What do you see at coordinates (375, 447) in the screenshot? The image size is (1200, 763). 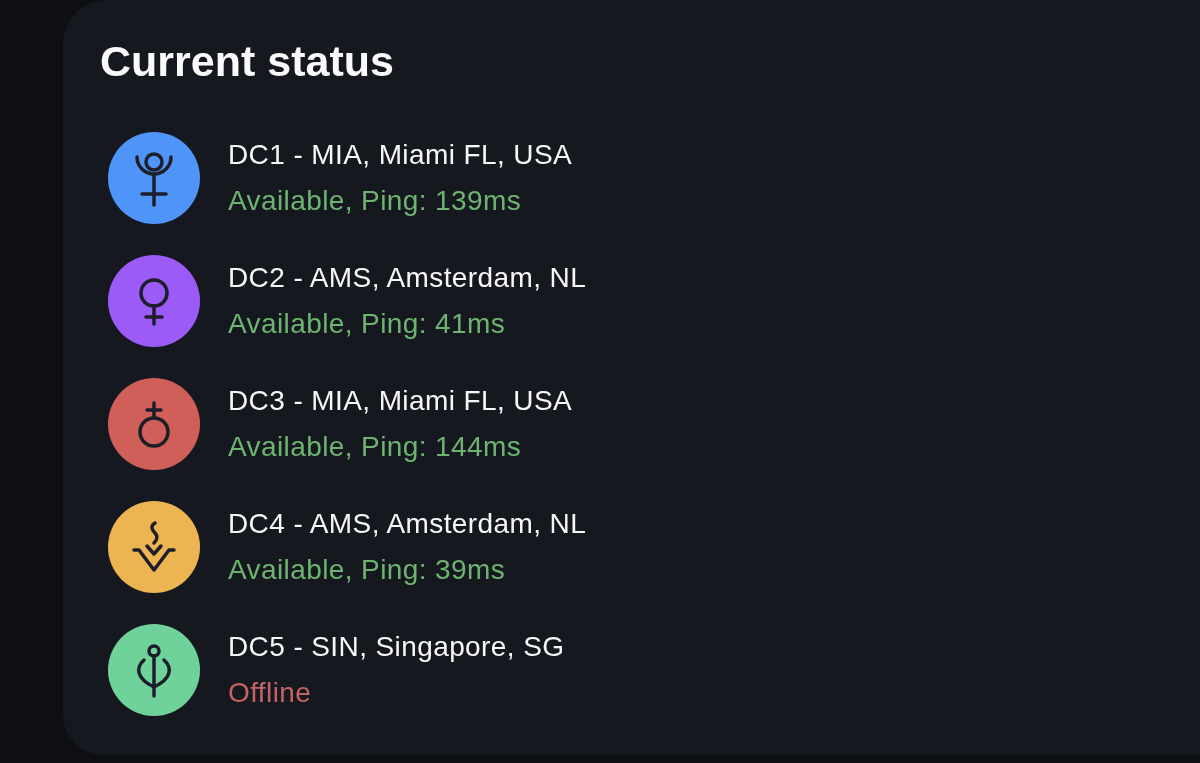 I see `status-text: Available, Ping: 144ms` at bounding box center [375, 447].